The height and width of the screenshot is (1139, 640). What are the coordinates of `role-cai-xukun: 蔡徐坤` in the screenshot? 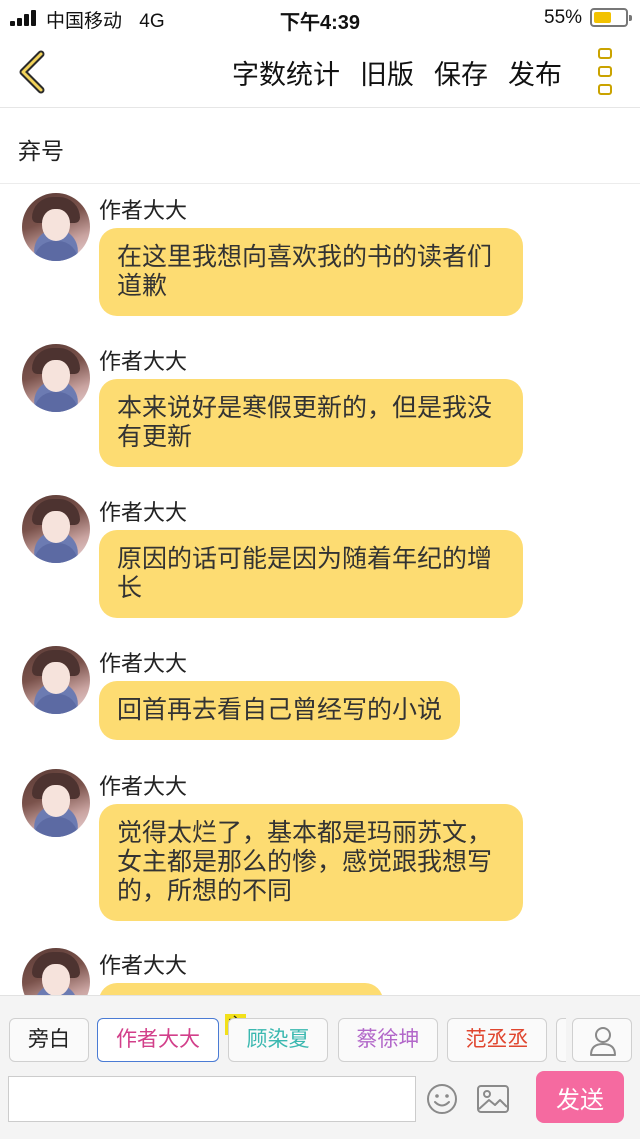 It's located at (388, 1040).